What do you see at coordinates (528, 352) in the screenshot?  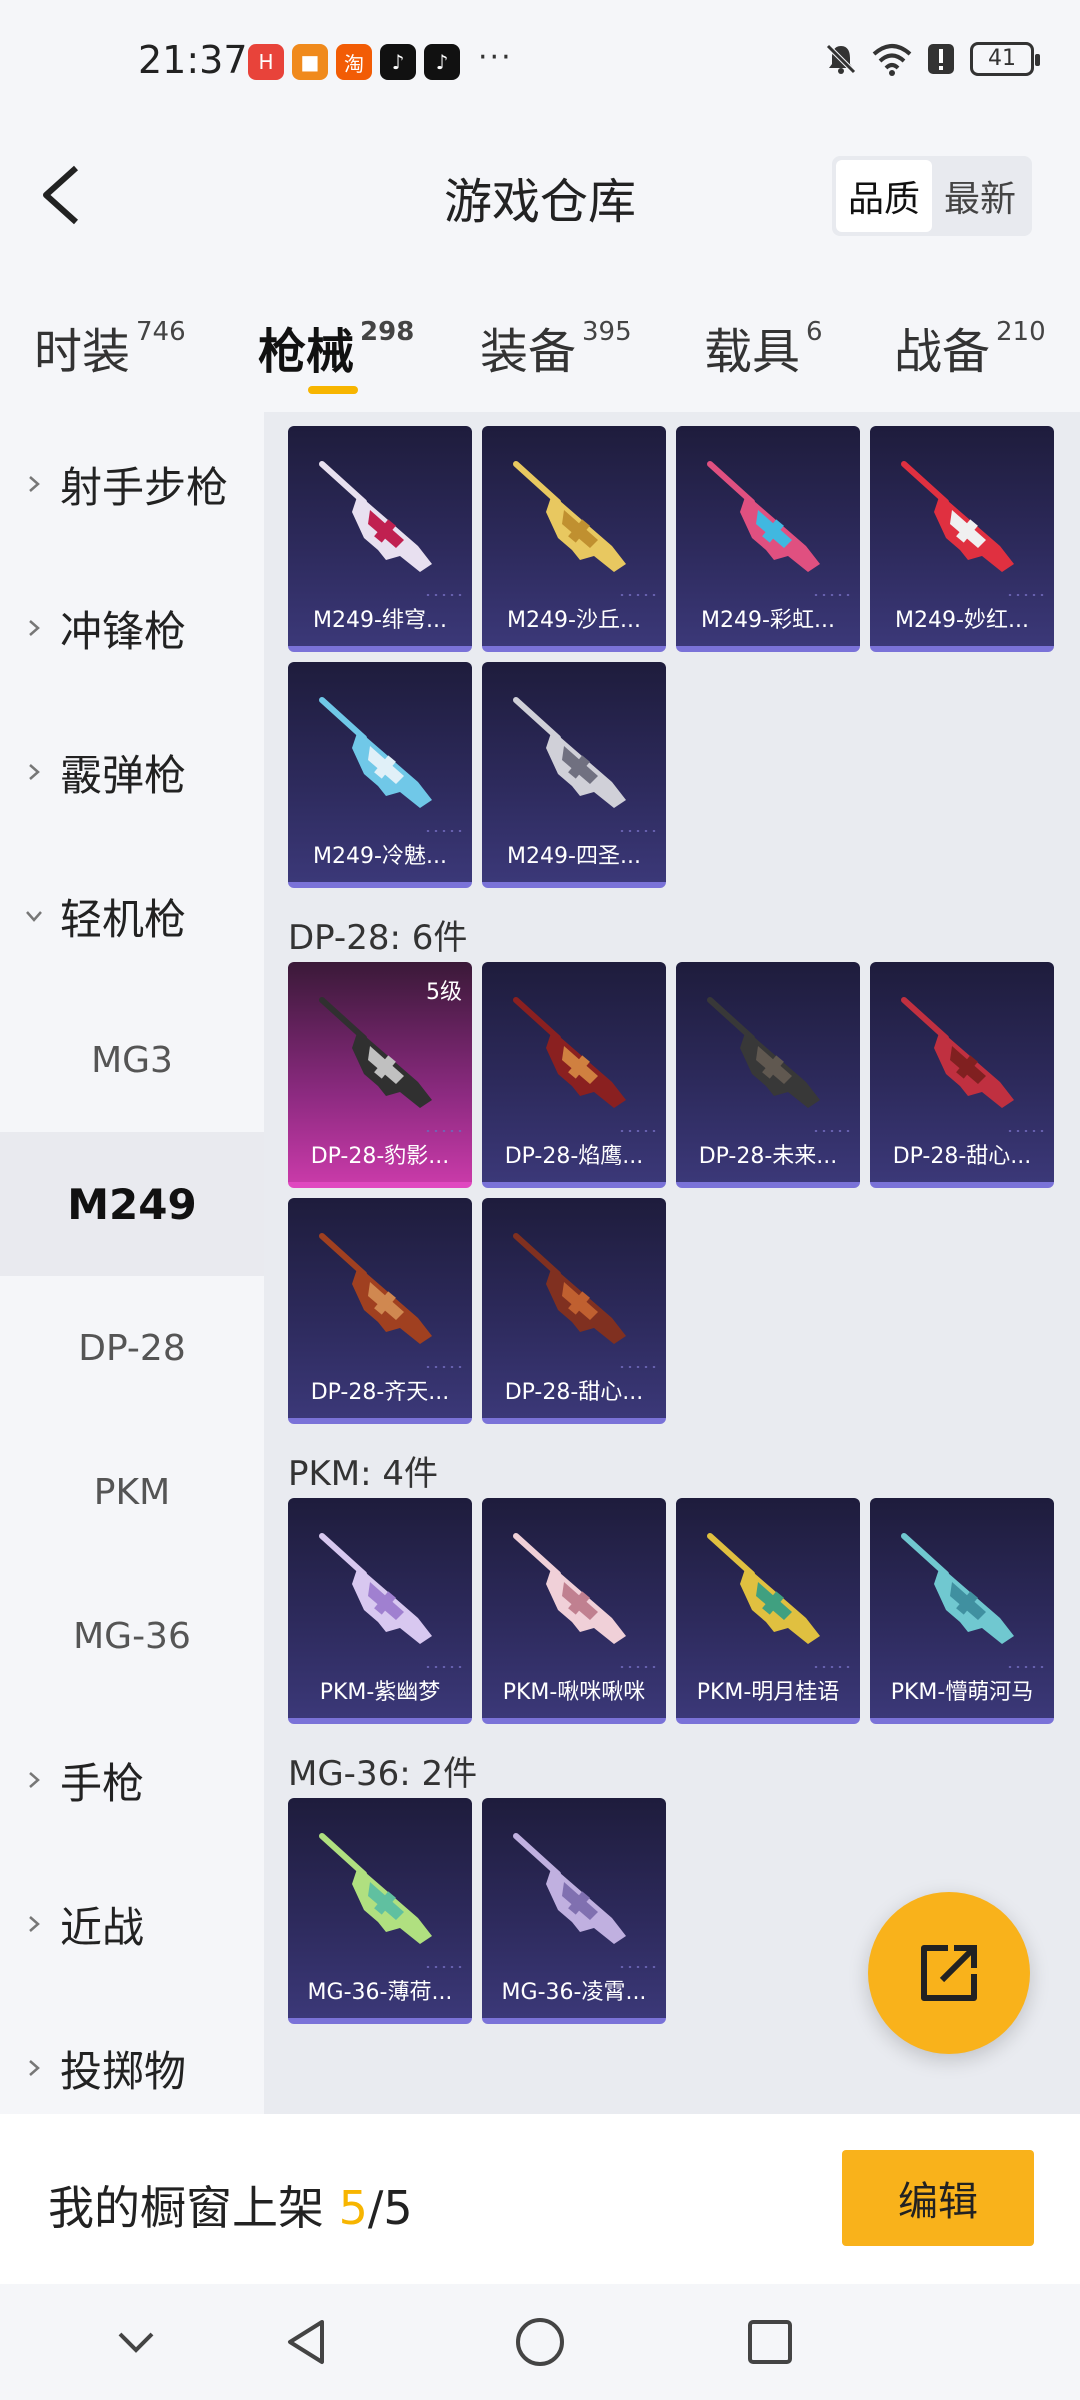 I see `tab-label: 装备` at bounding box center [528, 352].